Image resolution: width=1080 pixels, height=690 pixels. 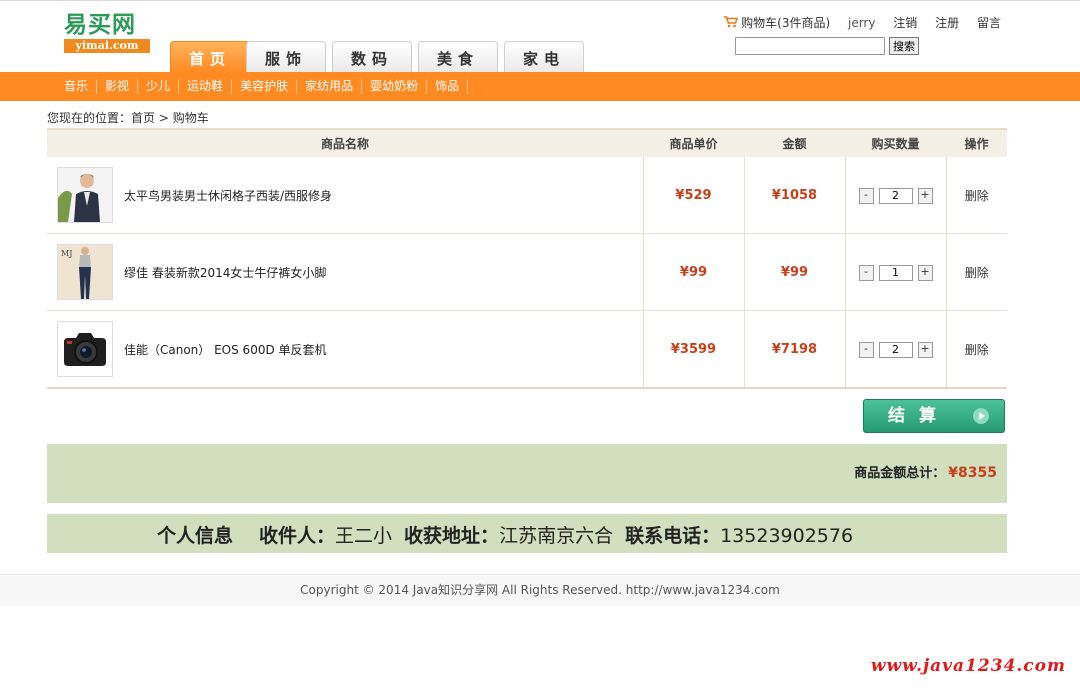 I want to click on personal-info: 个人信息 收件人：王二小 收获地址：江苏南京六合 联系电话：13523902576, so click(x=505, y=534).